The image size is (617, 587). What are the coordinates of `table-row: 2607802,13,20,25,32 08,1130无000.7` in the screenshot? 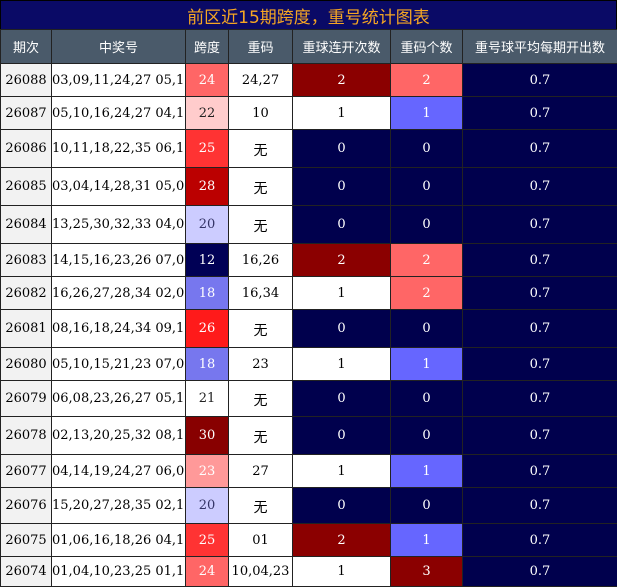 It's located at (309, 436).